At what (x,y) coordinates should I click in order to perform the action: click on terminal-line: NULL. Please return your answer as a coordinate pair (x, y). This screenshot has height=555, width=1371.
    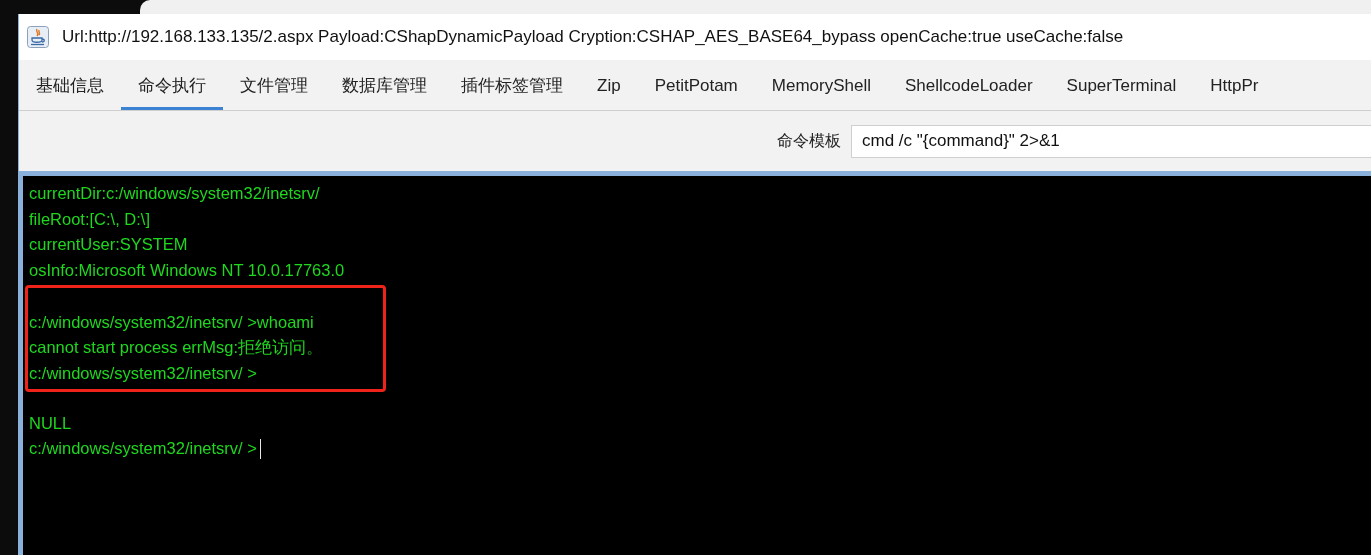
    Looking at the image, I should click on (50, 423).